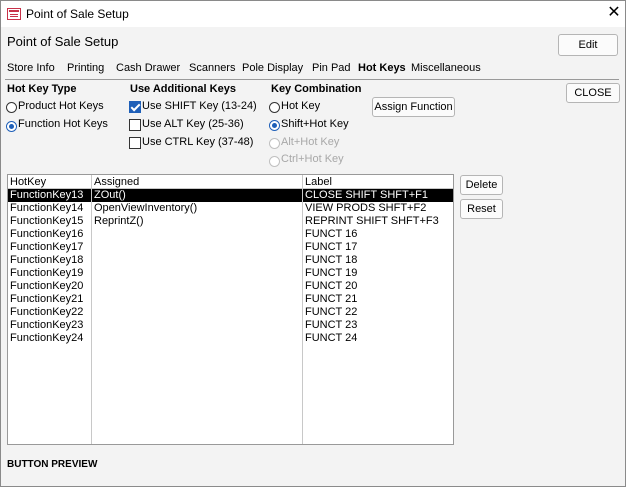 The height and width of the screenshot is (487, 626). What do you see at coordinates (230, 325) in the screenshot?
I see `table-row: FunctionKey23 FUNCT 23` at bounding box center [230, 325].